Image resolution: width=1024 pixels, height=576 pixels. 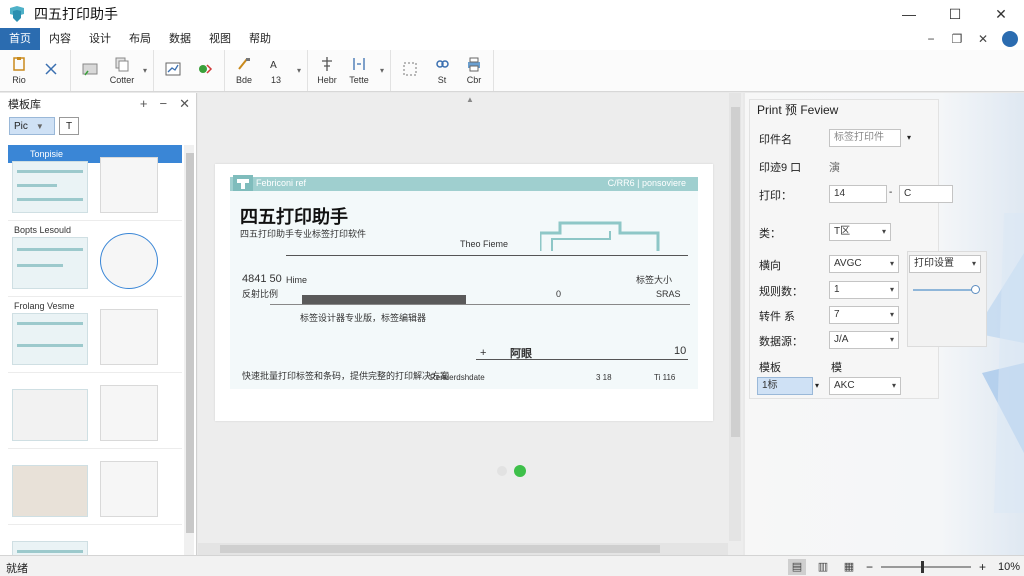 I want to click on brush-icon, so click(x=244, y=64).